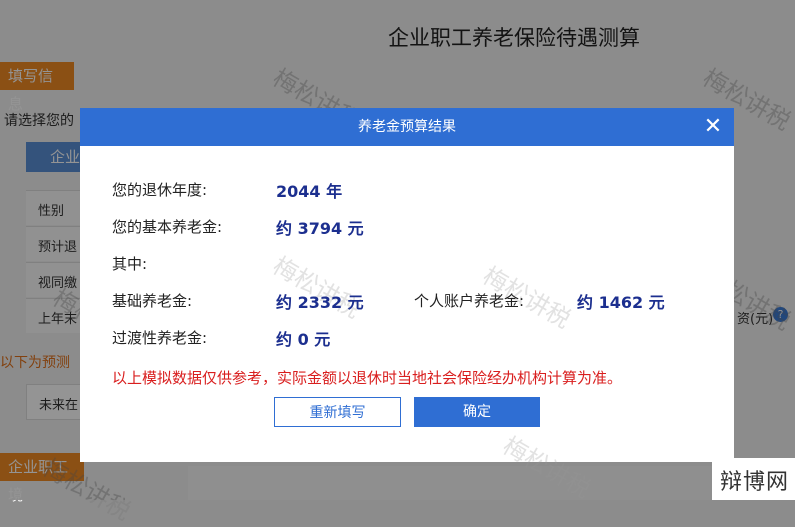 This screenshot has width=795, height=527. I want to click on personal-account-label: 个人账户养老金:, so click(469, 301).